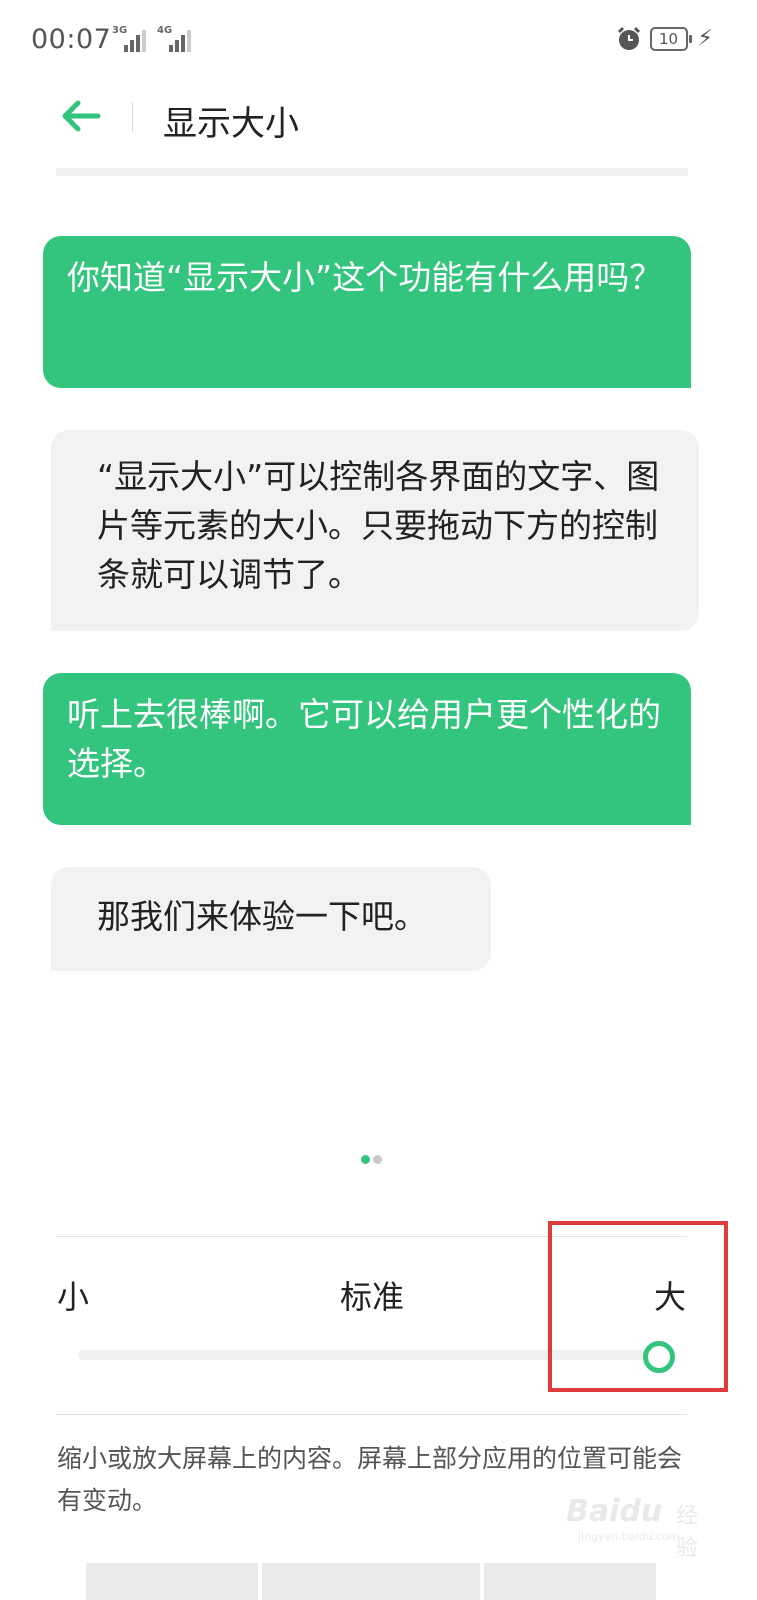 This screenshot has height=1600, width=757. Describe the element at coordinates (120, 30) in the screenshot. I see `signal-type-label: 3G` at that location.